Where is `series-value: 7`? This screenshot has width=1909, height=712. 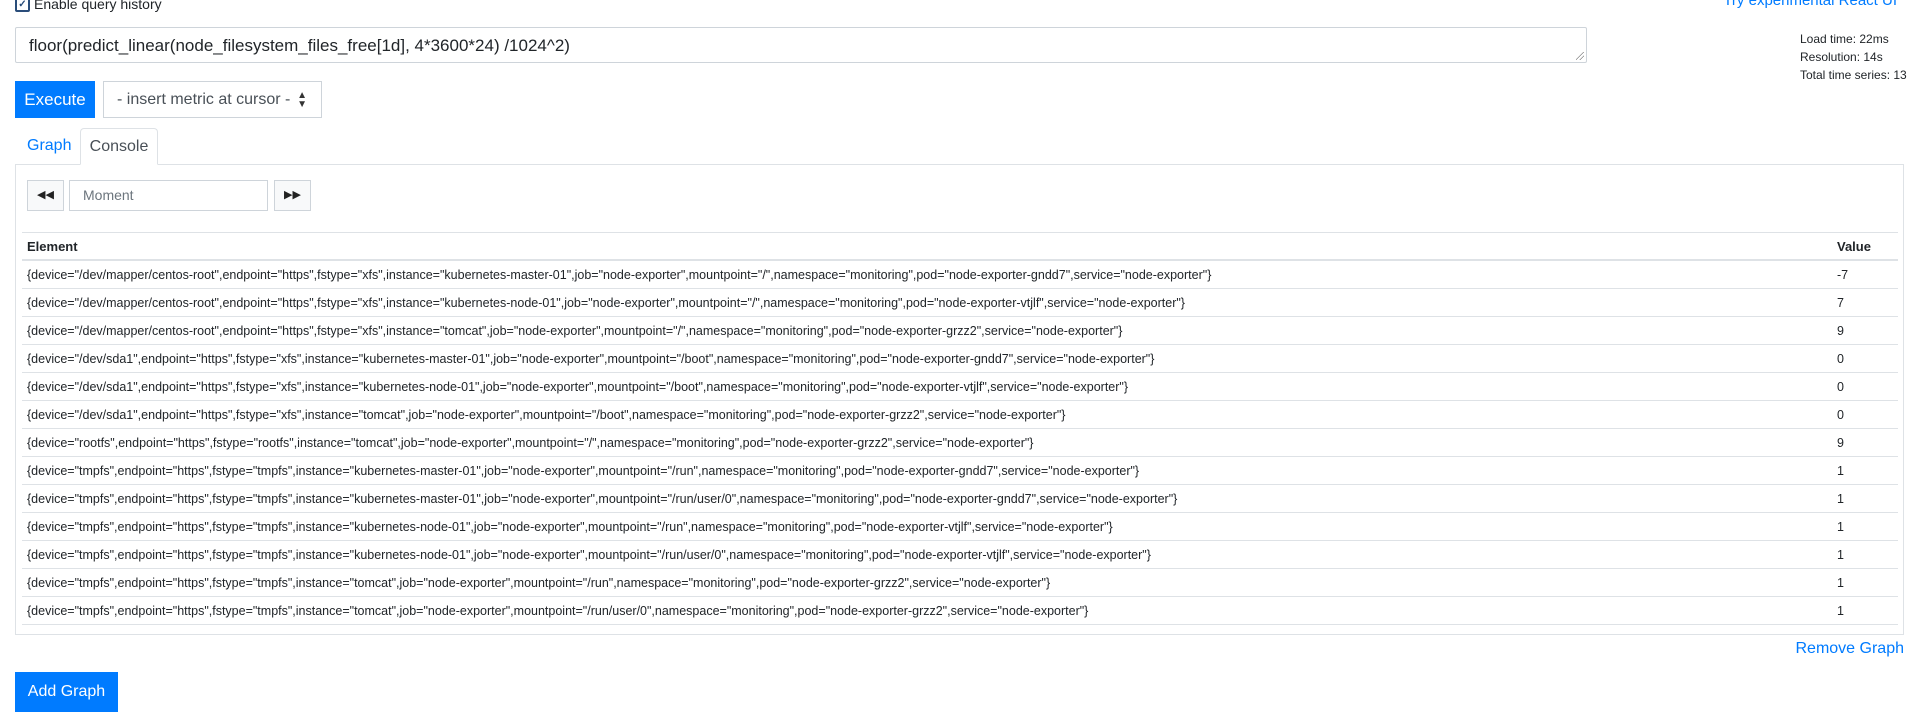
series-value: 7 is located at coordinates (1865, 302).